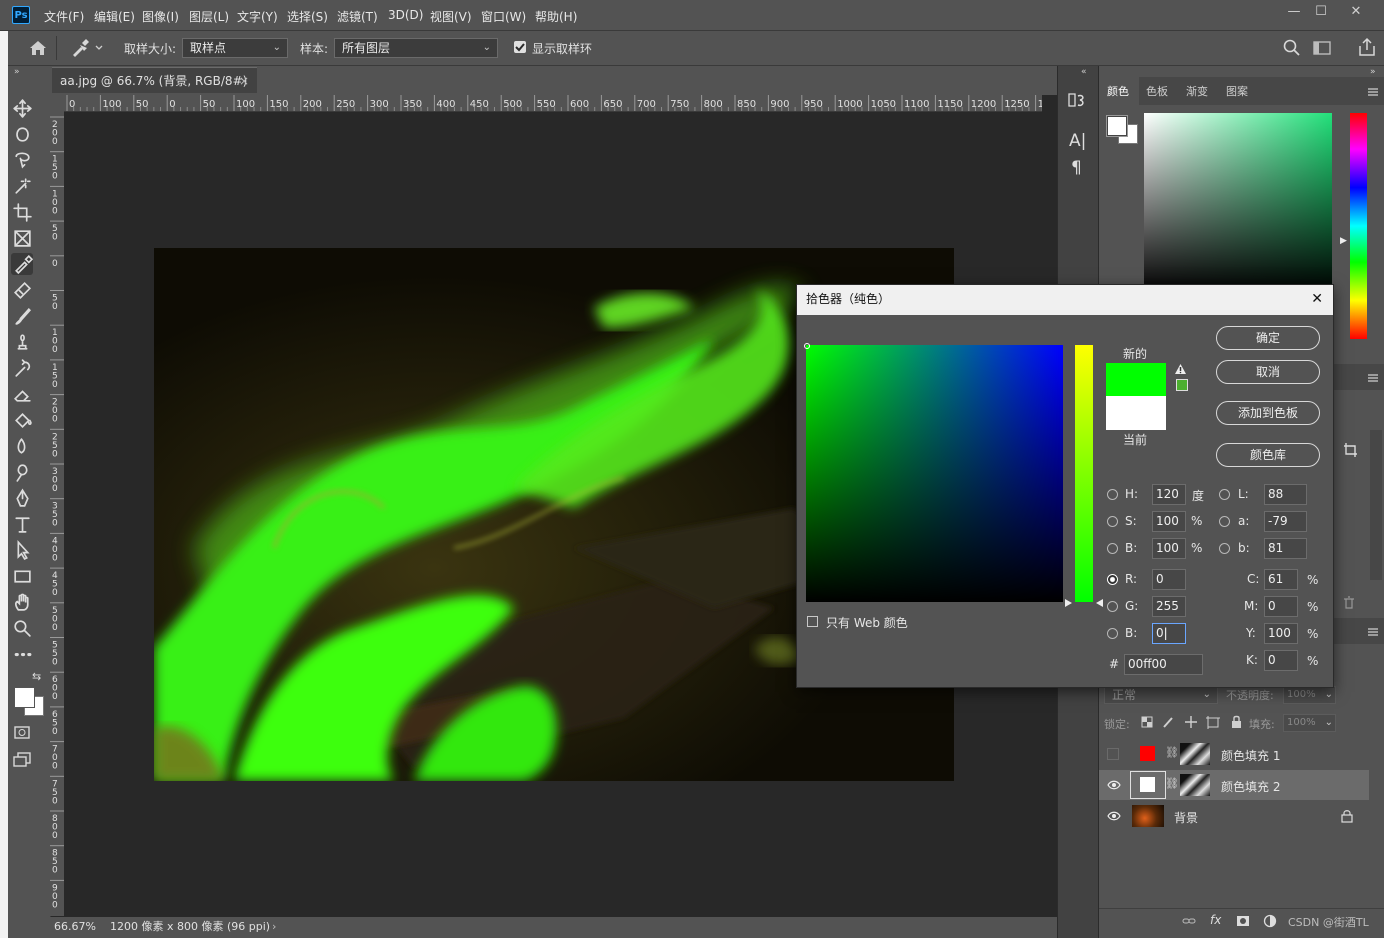 The width and height of the screenshot is (1384, 938). Describe the element at coordinates (22, 368) in the screenshot. I see `history-brush-tool` at that location.